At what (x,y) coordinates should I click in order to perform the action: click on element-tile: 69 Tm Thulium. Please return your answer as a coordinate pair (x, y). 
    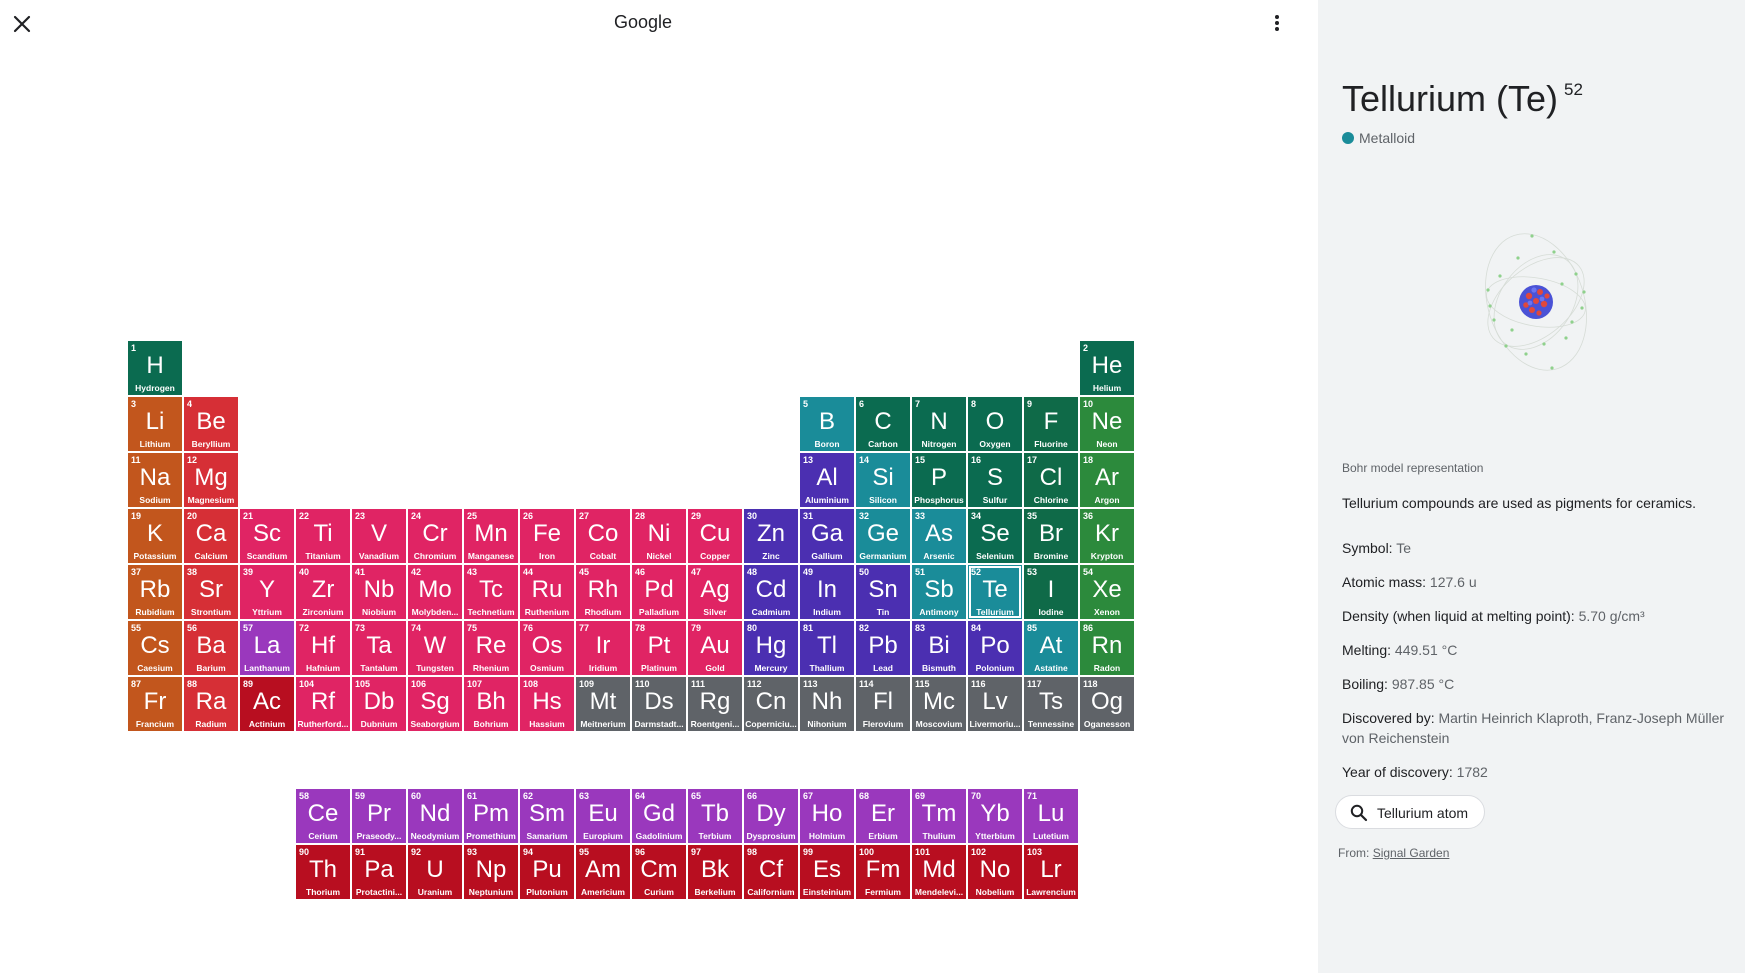
    Looking at the image, I should click on (939, 816).